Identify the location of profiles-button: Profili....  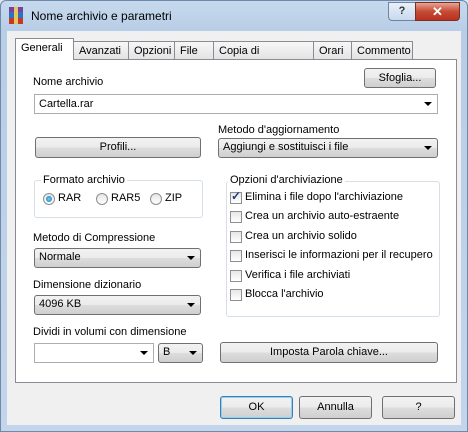
(118, 147).